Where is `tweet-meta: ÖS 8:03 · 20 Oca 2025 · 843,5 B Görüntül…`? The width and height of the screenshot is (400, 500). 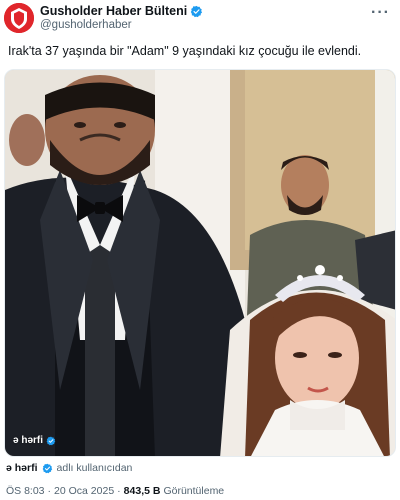 tweet-meta: ÖS 8:03 · 20 Oca 2025 · 843,5 B Görüntül… is located at coordinates (115, 491).